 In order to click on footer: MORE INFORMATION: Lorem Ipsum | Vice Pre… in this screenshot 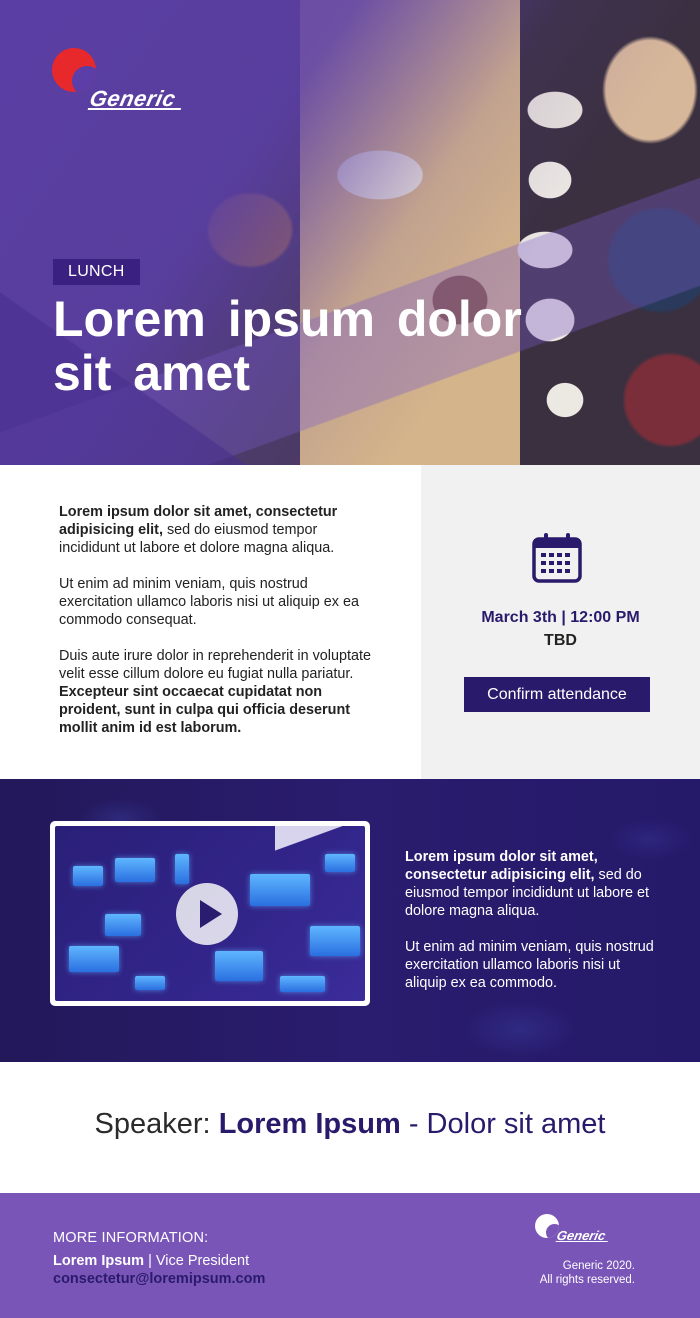, I will do `click(350, 1255)`.